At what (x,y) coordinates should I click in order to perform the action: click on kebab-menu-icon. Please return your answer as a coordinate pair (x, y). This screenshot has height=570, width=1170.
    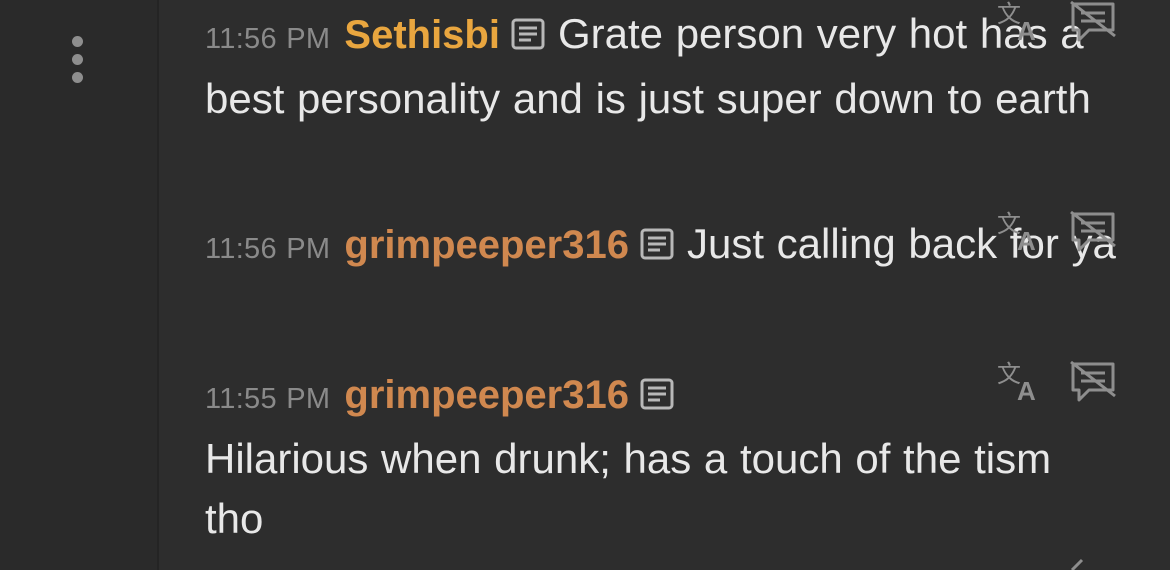
    Looking at the image, I should click on (78, 61).